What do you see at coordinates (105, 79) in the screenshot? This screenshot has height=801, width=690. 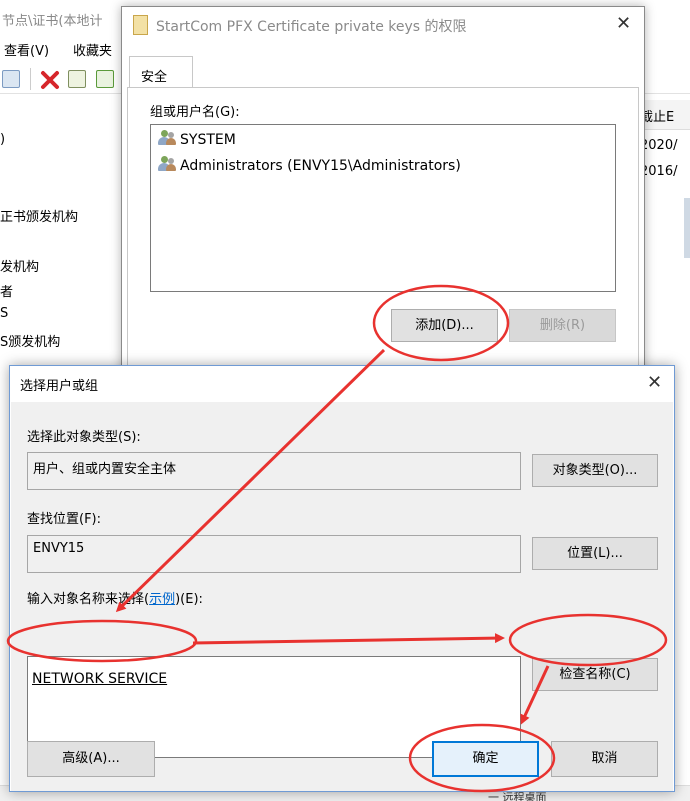 I see `export-icon` at bounding box center [105, 79].